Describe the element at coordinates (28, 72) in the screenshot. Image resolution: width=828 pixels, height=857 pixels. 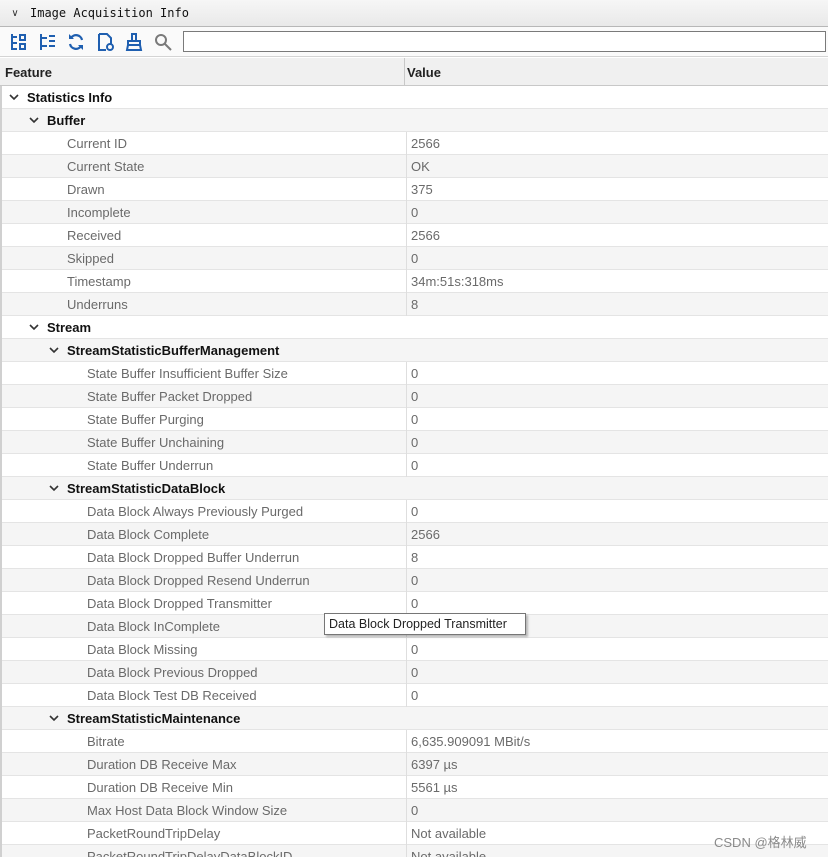
I see `column-header-feature: Feature` at that location.